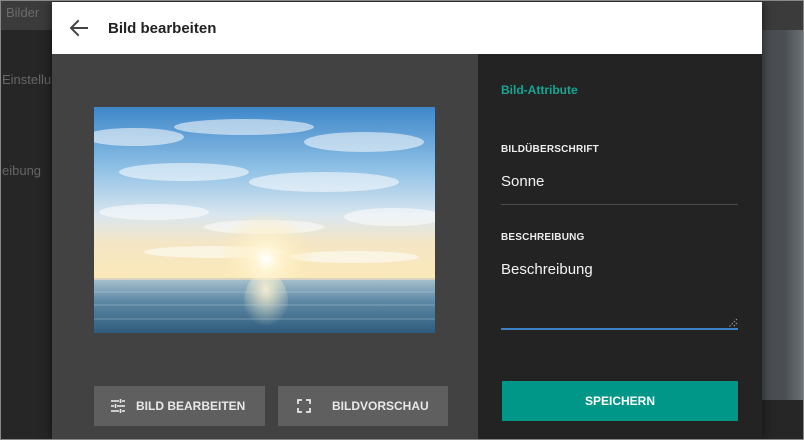 Image resolution: width=804 pixels, height=440 pixels. What do you see at coordinates (407, 28) in the screenshot?
I see `dialog-header: Bild bearbeiten` at bounding box center [407, 28].